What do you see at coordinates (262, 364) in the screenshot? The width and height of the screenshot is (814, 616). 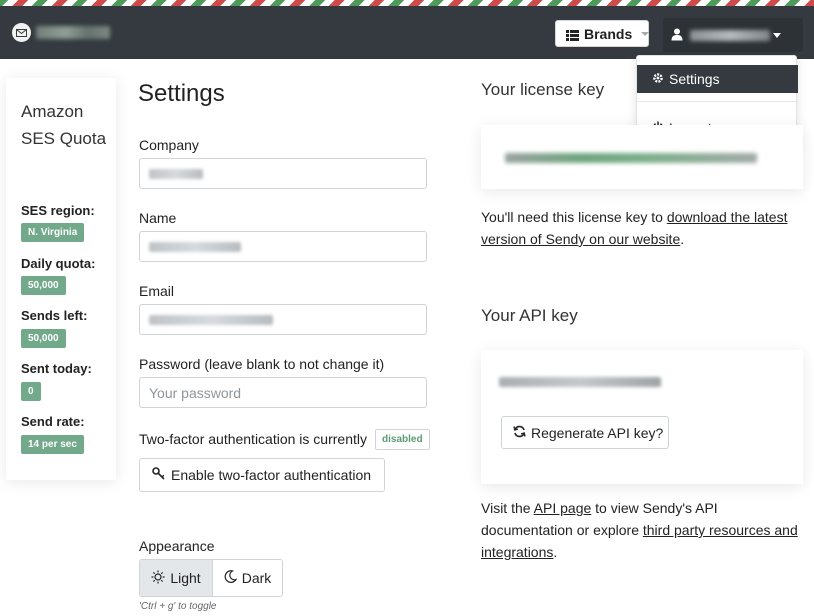 I see `password-label: Password (leave blank to not change it)` at bounding box center [262, 364].